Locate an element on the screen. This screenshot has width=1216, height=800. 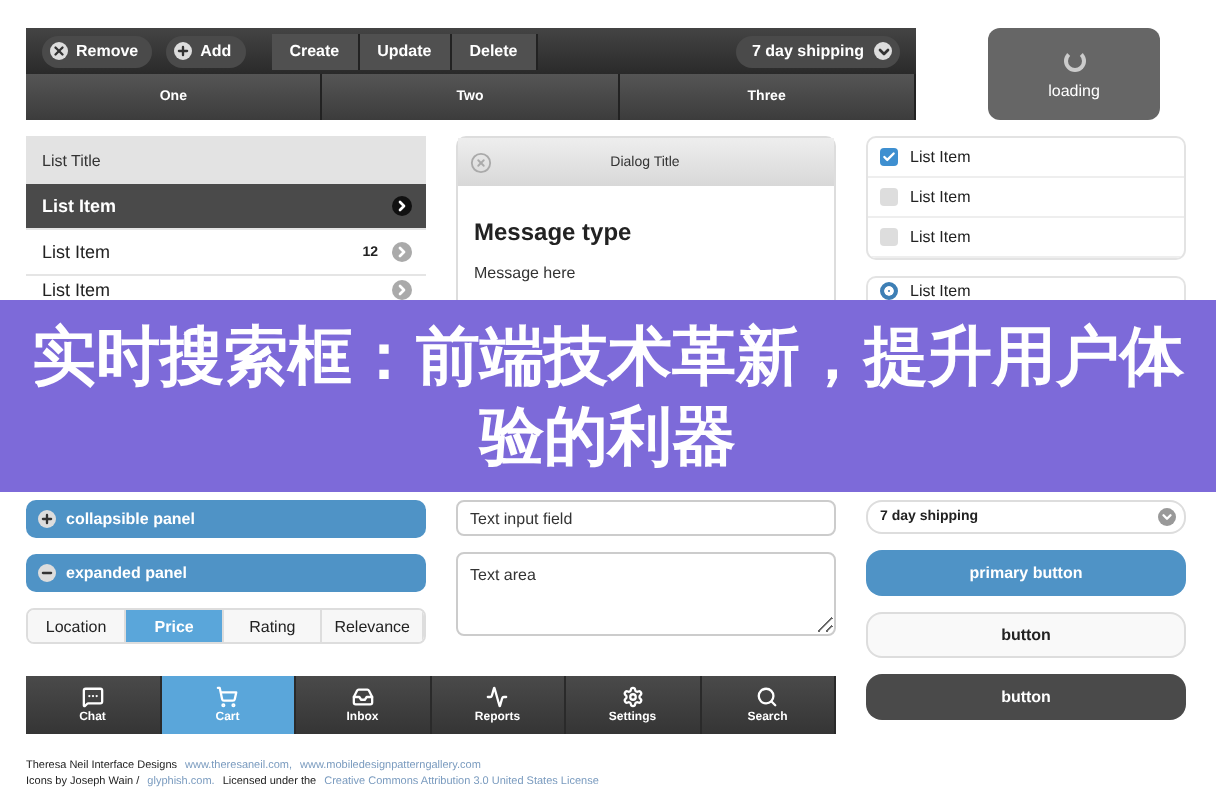
minus-icon is located at coordinates (47, 573).